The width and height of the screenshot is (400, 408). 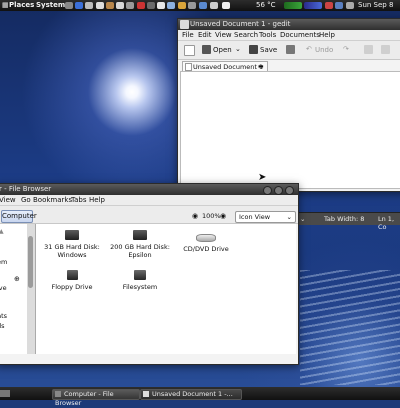 I want to click on new-document-icon, so click(x=189, y=50).